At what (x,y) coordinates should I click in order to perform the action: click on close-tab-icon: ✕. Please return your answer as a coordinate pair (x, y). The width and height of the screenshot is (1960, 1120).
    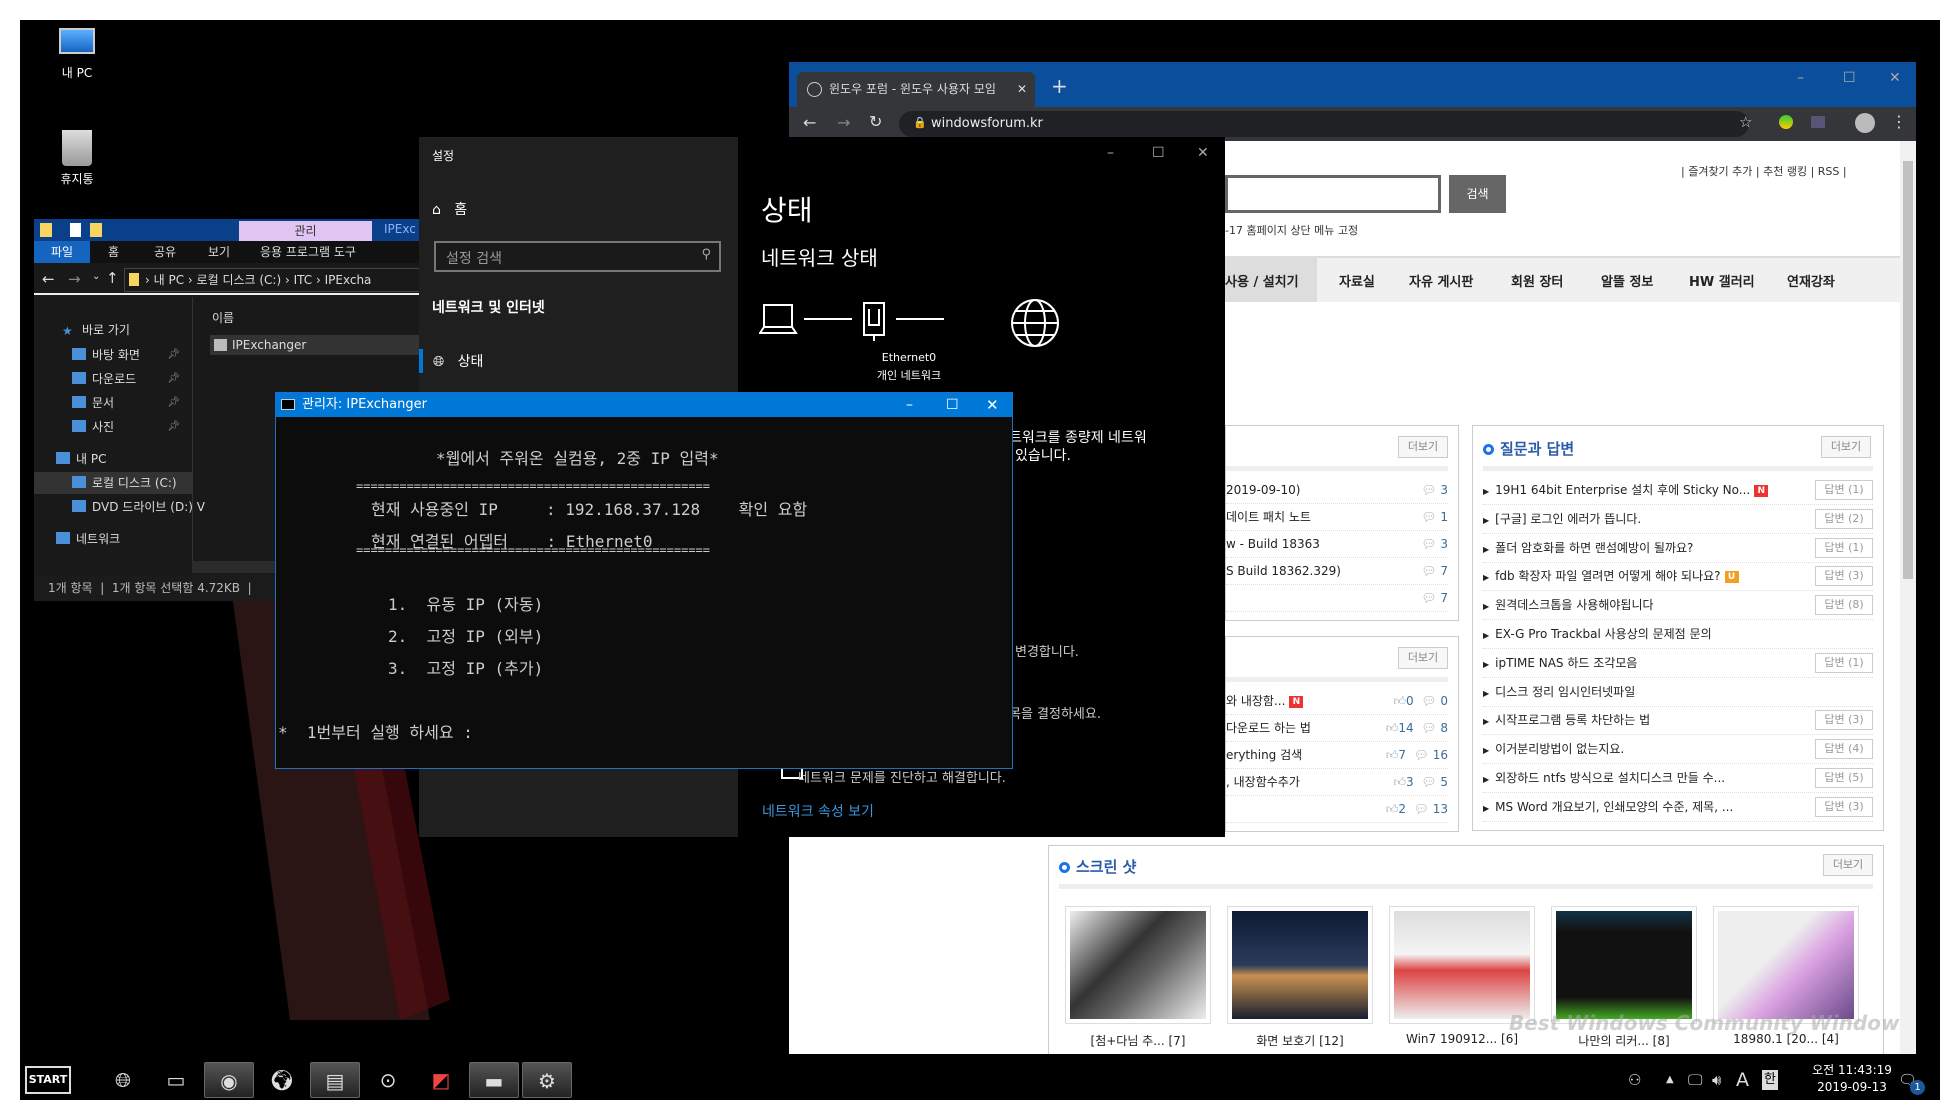
    Looking at the image, I should click on (1022, 89).